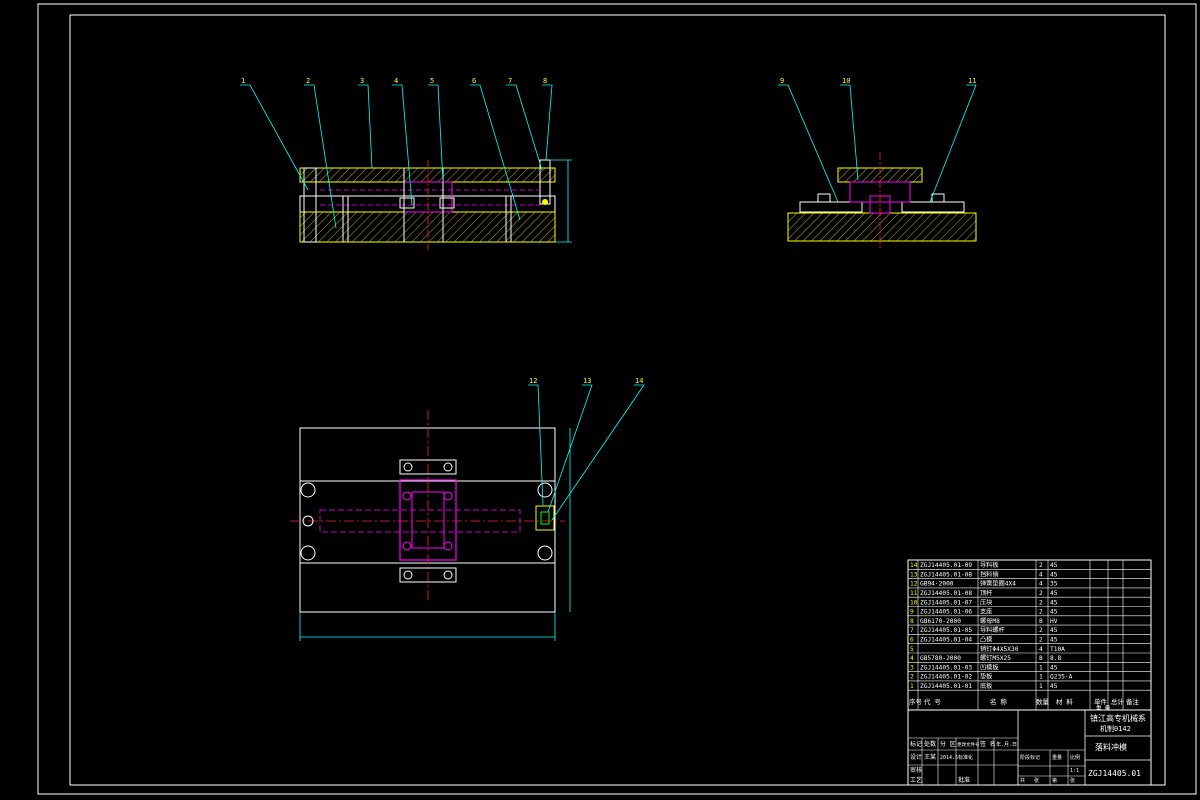  Describe the element at coordinates (916, 744) in the screenshot. I see `tb-label: 标记` at that location.